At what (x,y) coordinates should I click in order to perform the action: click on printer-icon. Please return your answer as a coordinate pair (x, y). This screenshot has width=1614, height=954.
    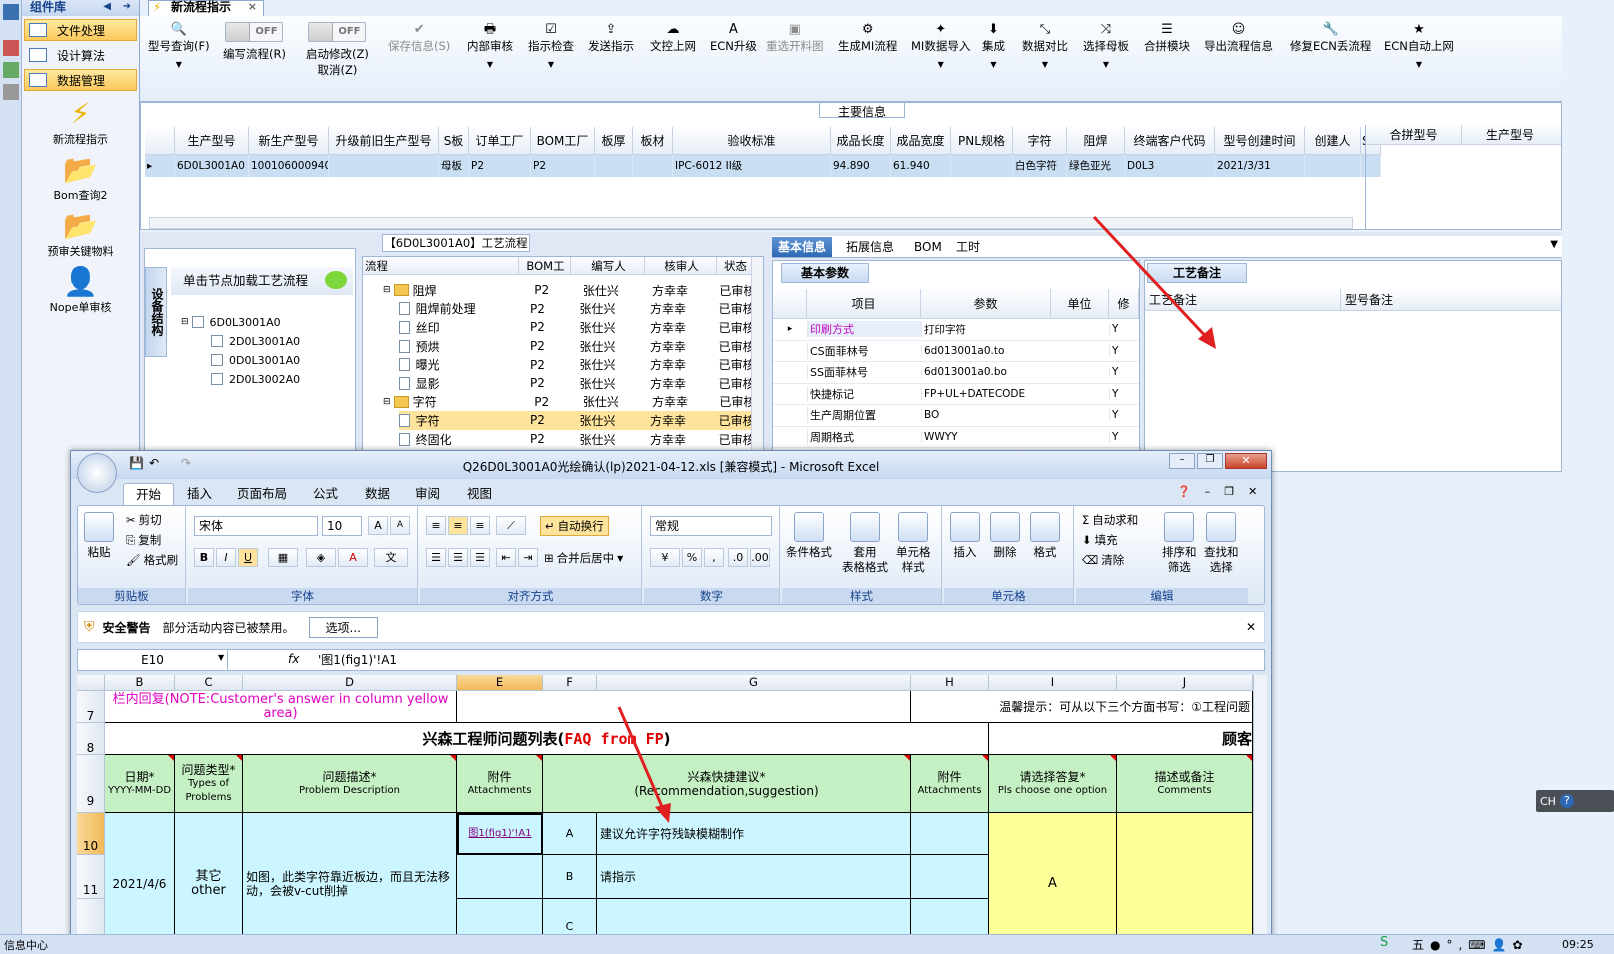
    Looking at the image, I should click on (11, 92).